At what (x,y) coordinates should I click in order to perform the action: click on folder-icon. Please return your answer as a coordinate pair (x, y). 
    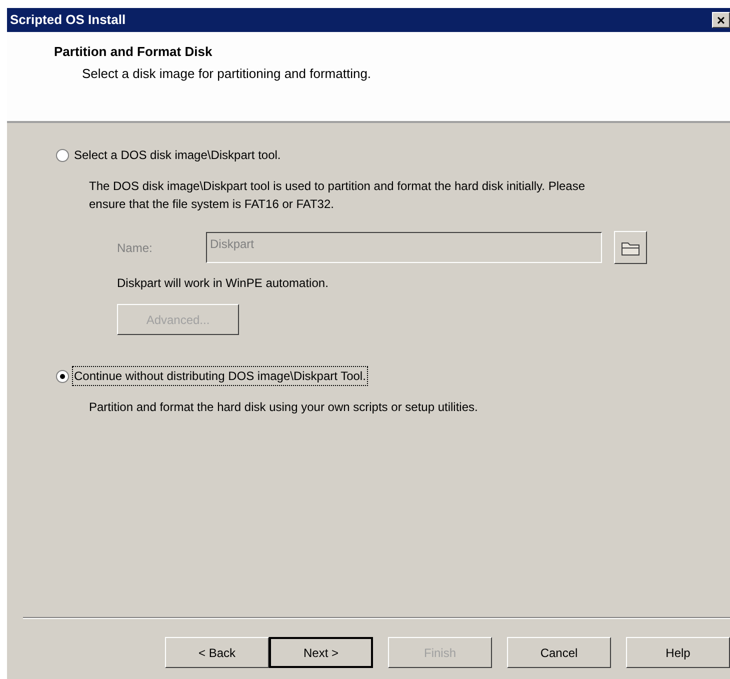
    Looking at the image, I should click on (630, 248).